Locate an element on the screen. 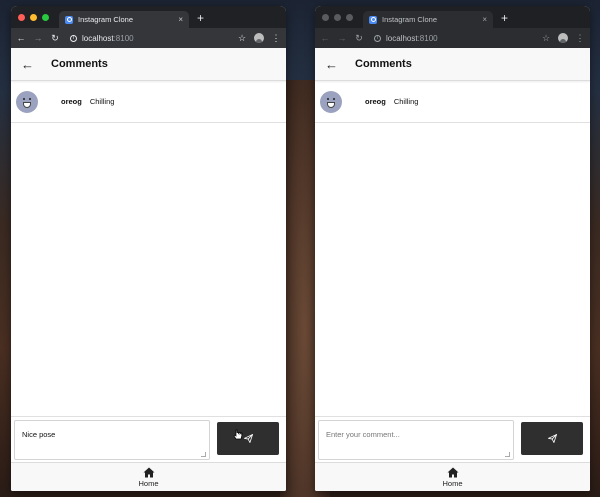 This screenshot has width=600, height=497. mouse-pointer-icon is located at coordinates (238, 434).